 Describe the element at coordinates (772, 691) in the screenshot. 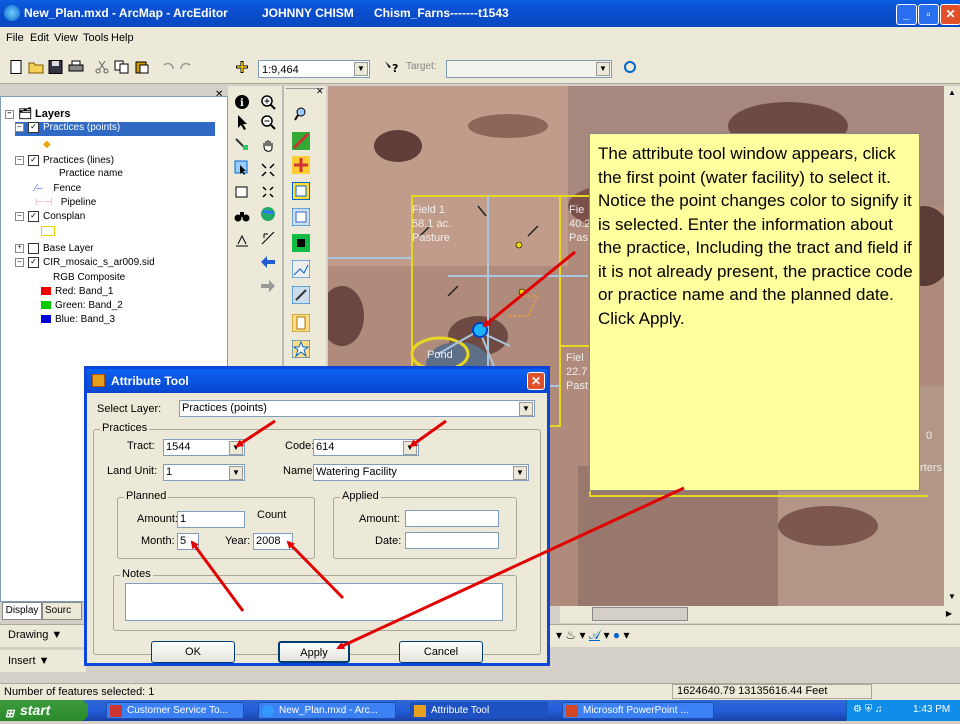

I see `map-coordinates: 1624640.79 13135616.44 Feet` at that location.